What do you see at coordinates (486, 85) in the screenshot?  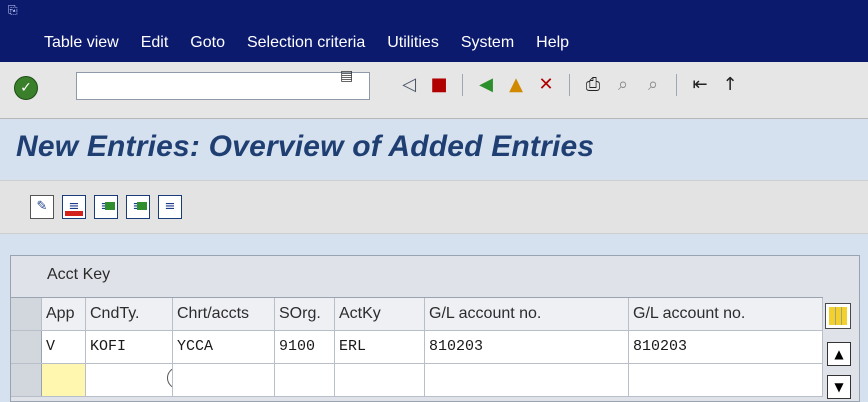 I see `green-back-icon: ◀` at bounding box center [486, 85].